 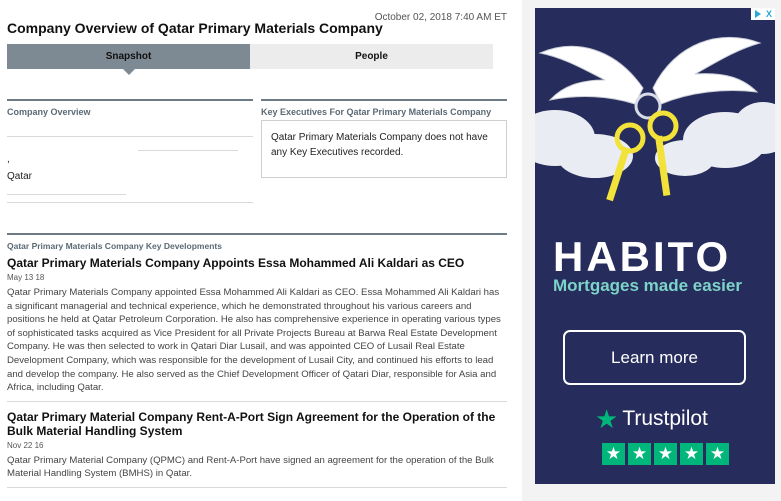 What do you see at coordinates (757, 14) in the screenshot?
I see `play-triangle-icon` at bounding box center [757, 14].